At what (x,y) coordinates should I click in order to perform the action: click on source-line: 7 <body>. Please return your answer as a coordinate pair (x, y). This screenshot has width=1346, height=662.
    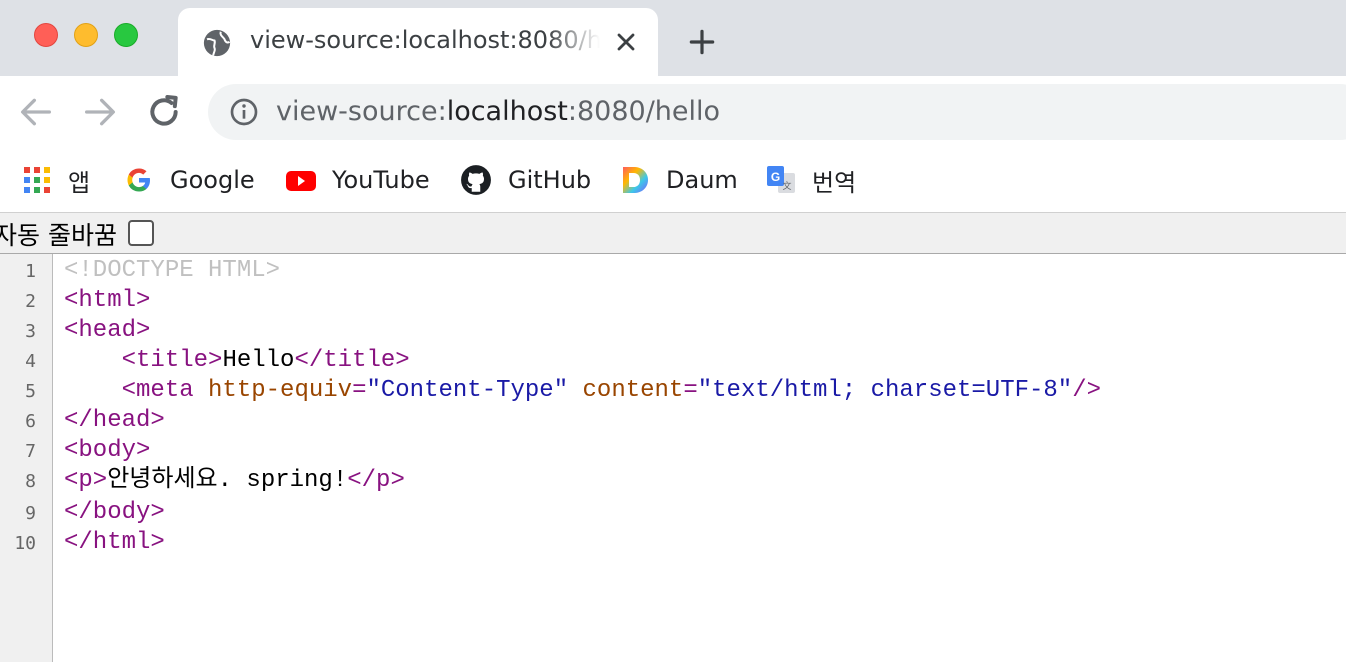
    Looking at the image, I should click on (673, 451).